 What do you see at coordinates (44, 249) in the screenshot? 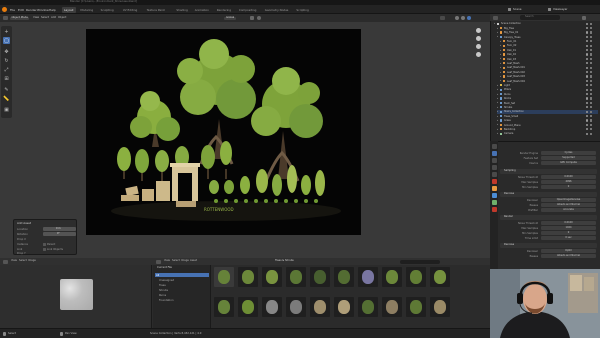
I see `op-link-checkbox` at bounding box center [44, 249].